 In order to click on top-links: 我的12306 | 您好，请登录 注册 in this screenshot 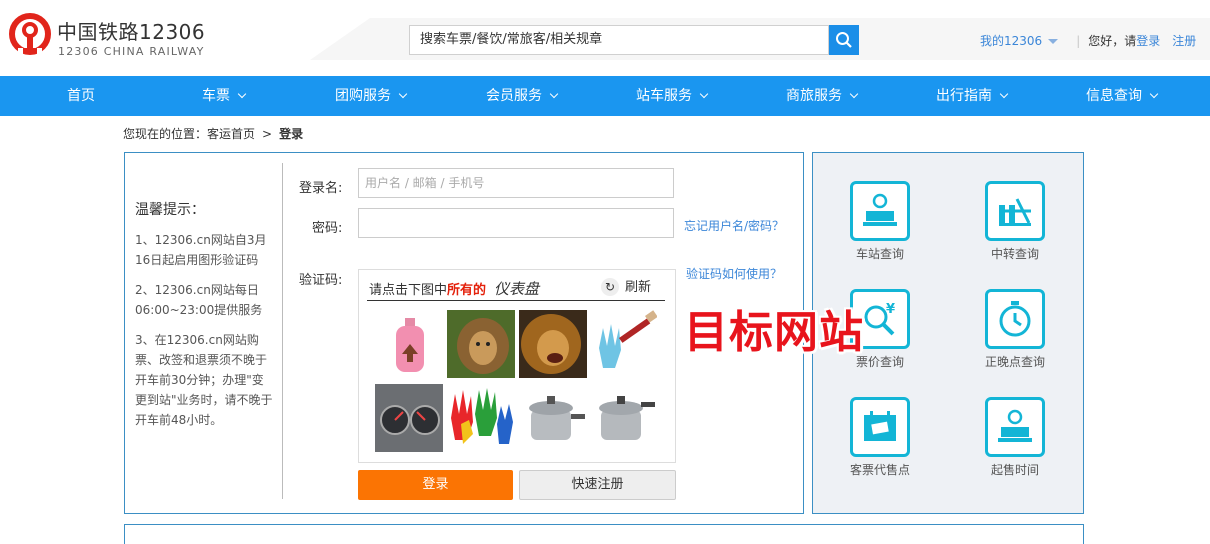, I will do `click(1088, 40)`.